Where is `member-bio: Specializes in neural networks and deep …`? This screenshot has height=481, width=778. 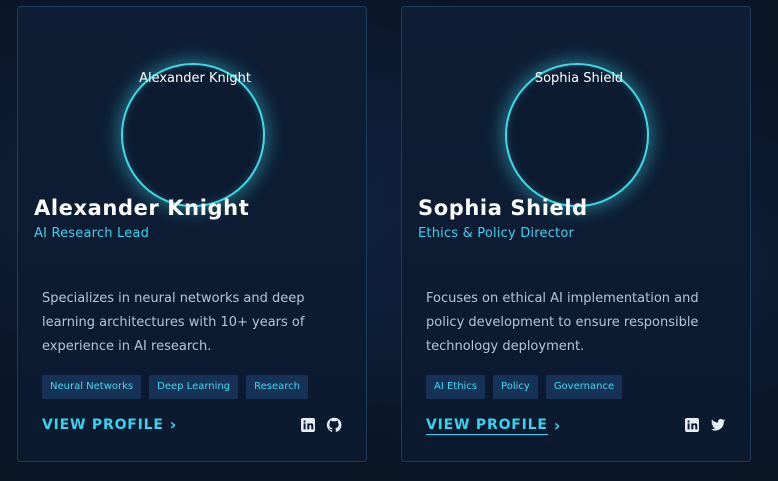
member-bio: Specializes in neural networks and deep … is located at coordinates (173, 322).